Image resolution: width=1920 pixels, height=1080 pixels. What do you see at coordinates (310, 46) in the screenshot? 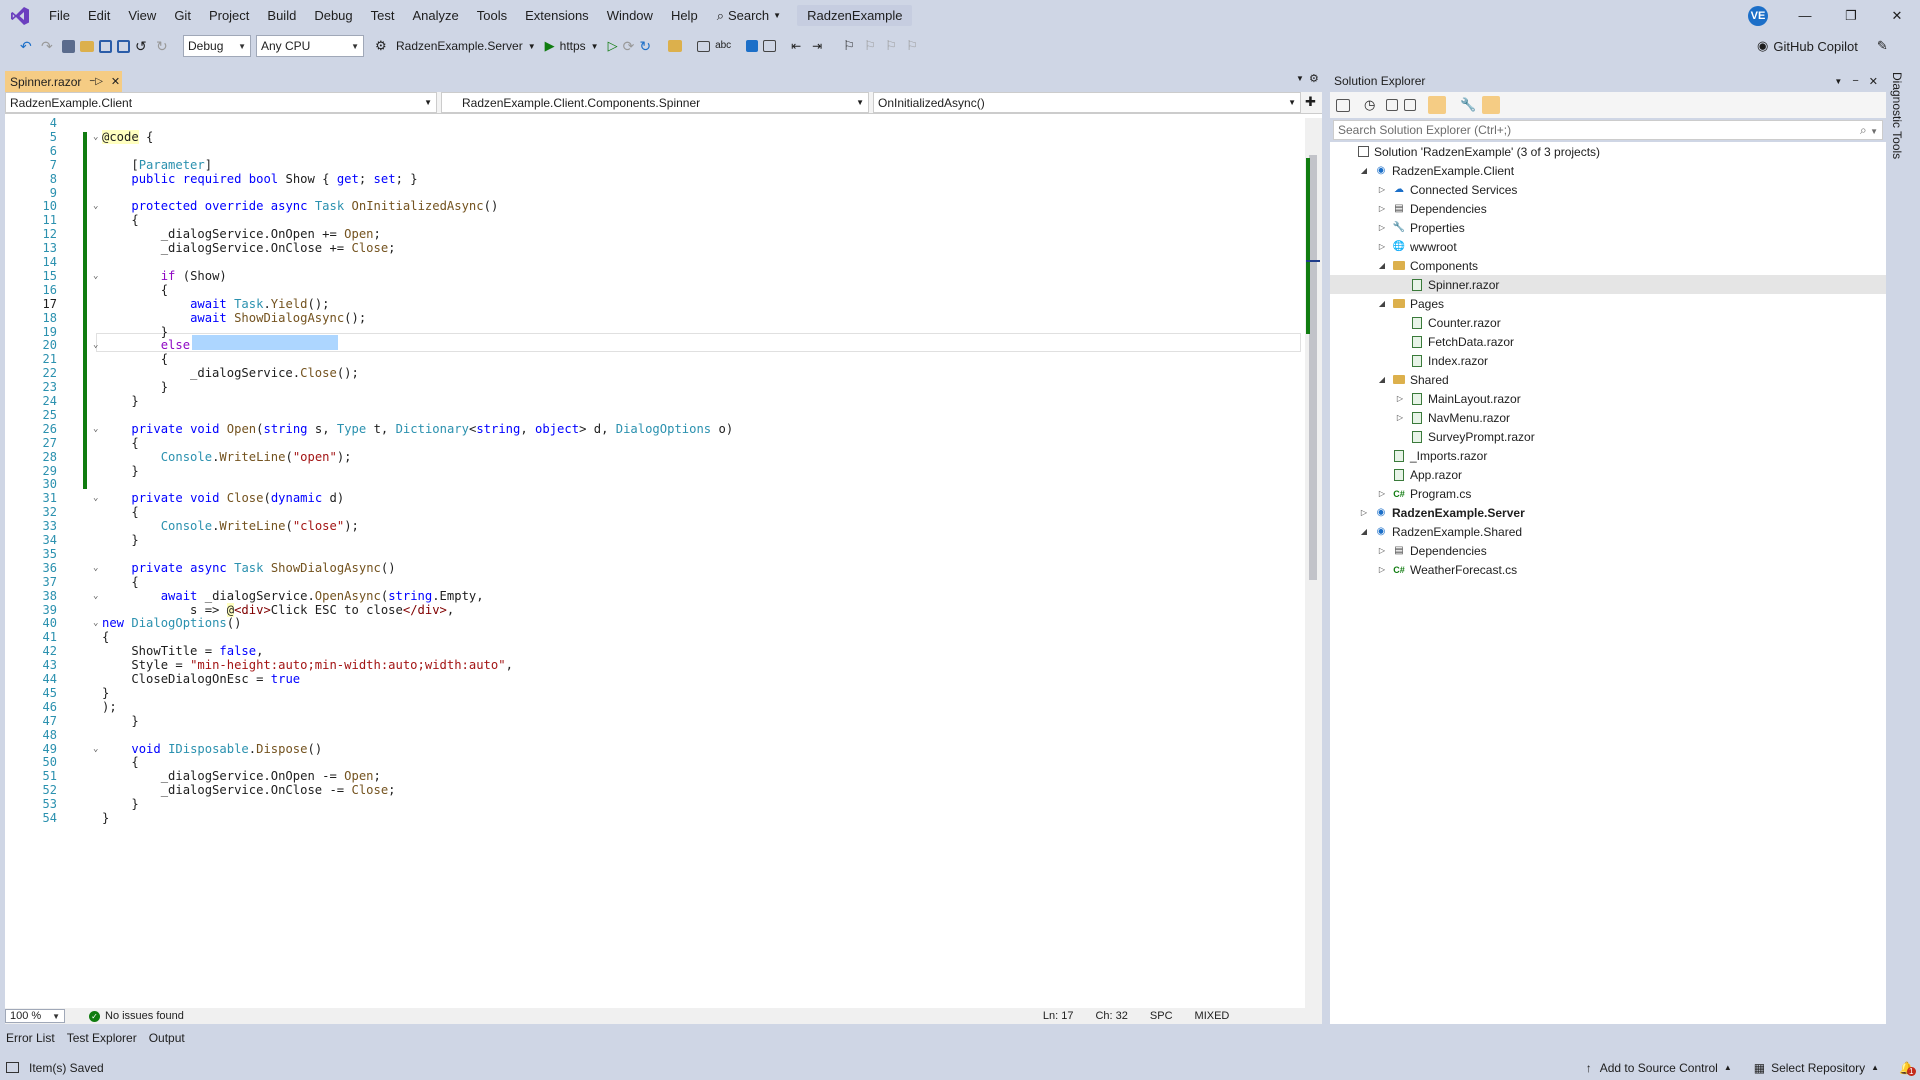
I see `platform-select: Any CPU ▼` at bounding box center [310, 46].